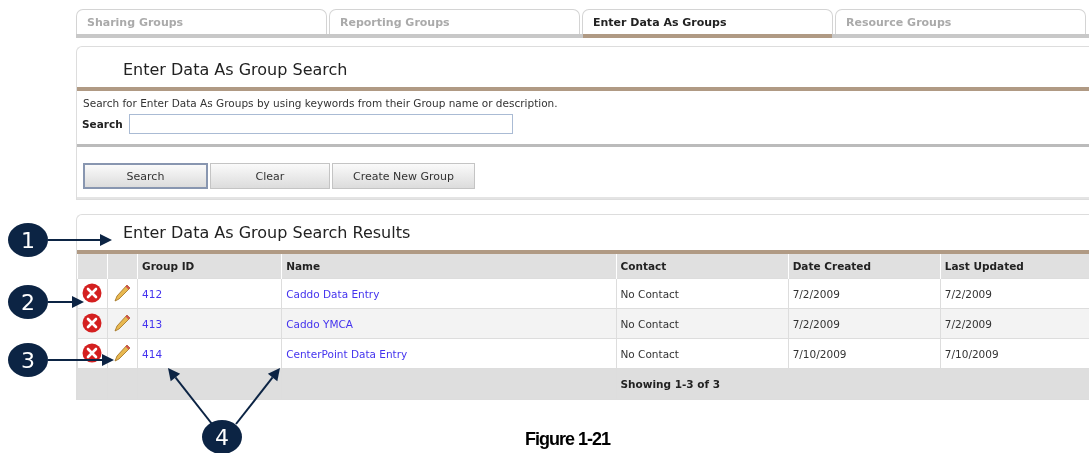  Describe the element at coordinates (145, 176) in the screenshot. I see `search-button: Search` at that location.